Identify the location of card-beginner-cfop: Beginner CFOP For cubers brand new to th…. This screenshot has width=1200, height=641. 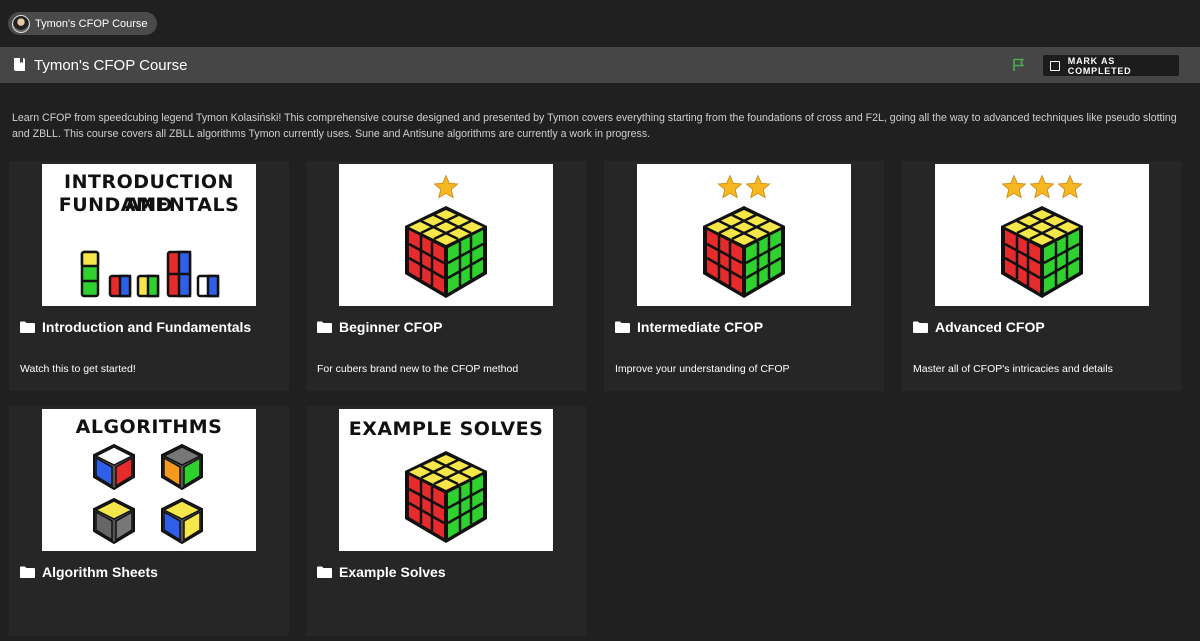
(446, 276).